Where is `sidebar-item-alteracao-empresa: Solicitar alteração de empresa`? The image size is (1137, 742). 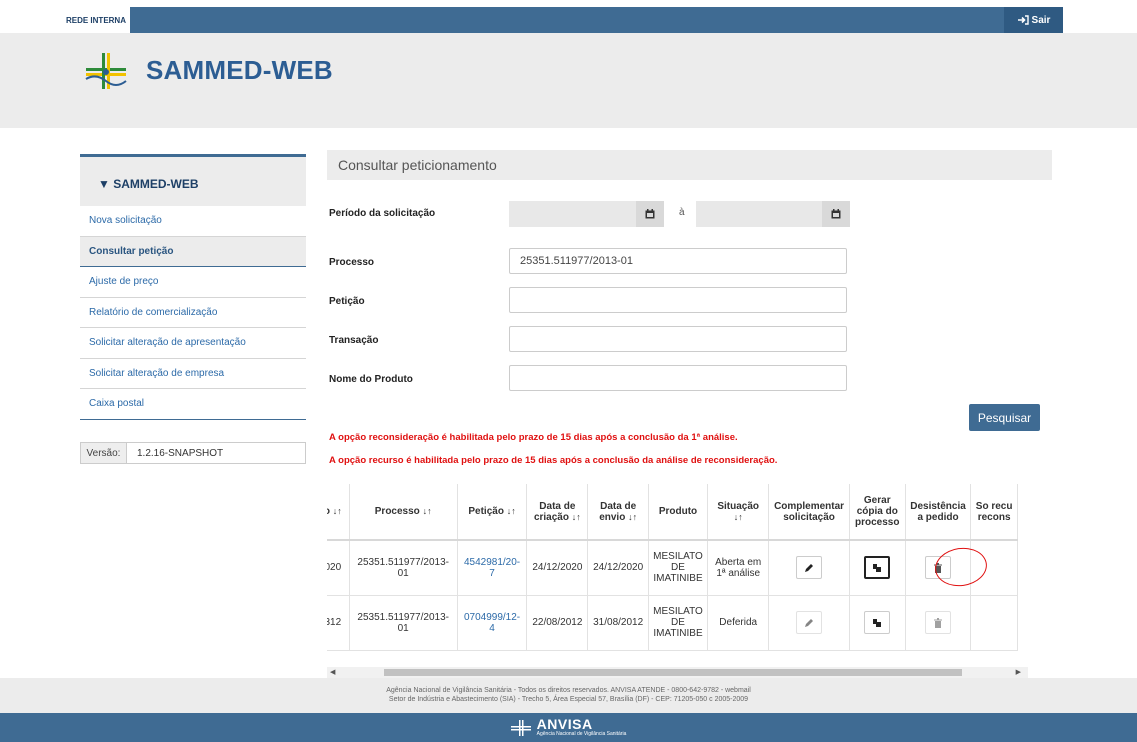
sidebar-item-alteracao-empresa: Solicitar alteração de empresa is located at coordinates (193, 374).